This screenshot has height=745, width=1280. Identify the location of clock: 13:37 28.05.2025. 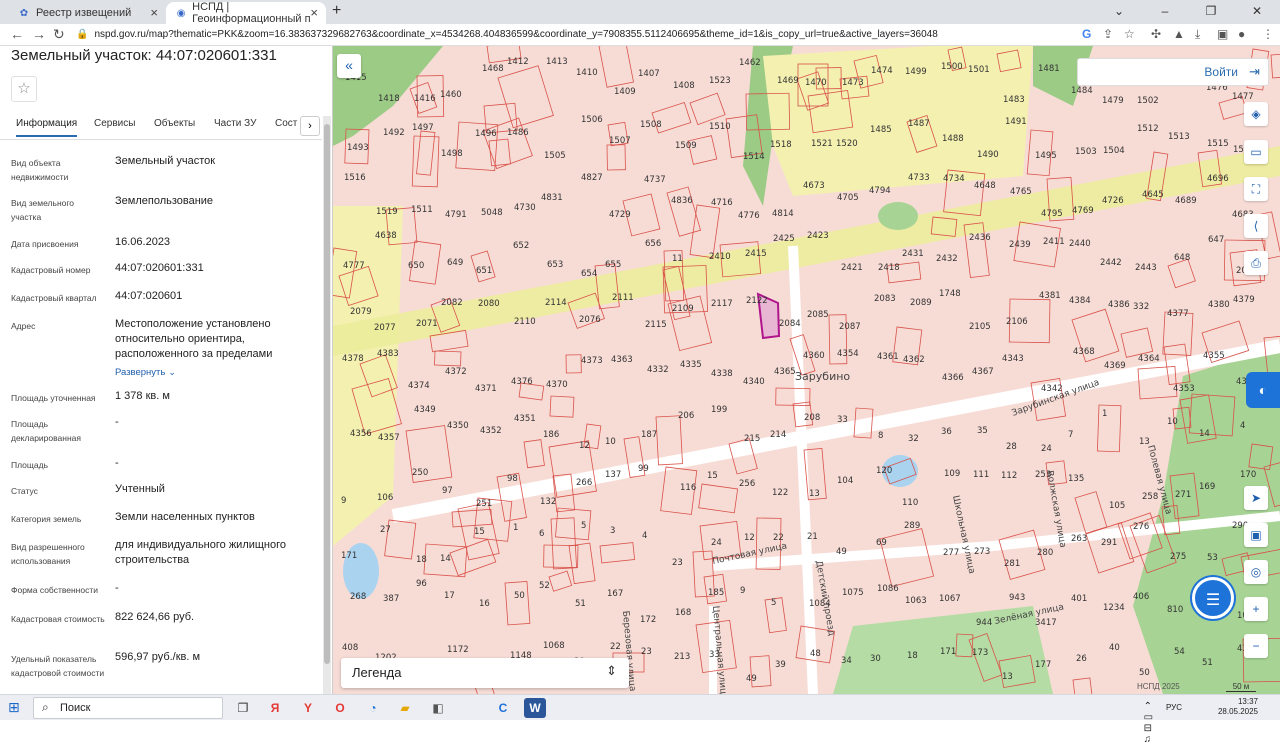
(1238, 707).